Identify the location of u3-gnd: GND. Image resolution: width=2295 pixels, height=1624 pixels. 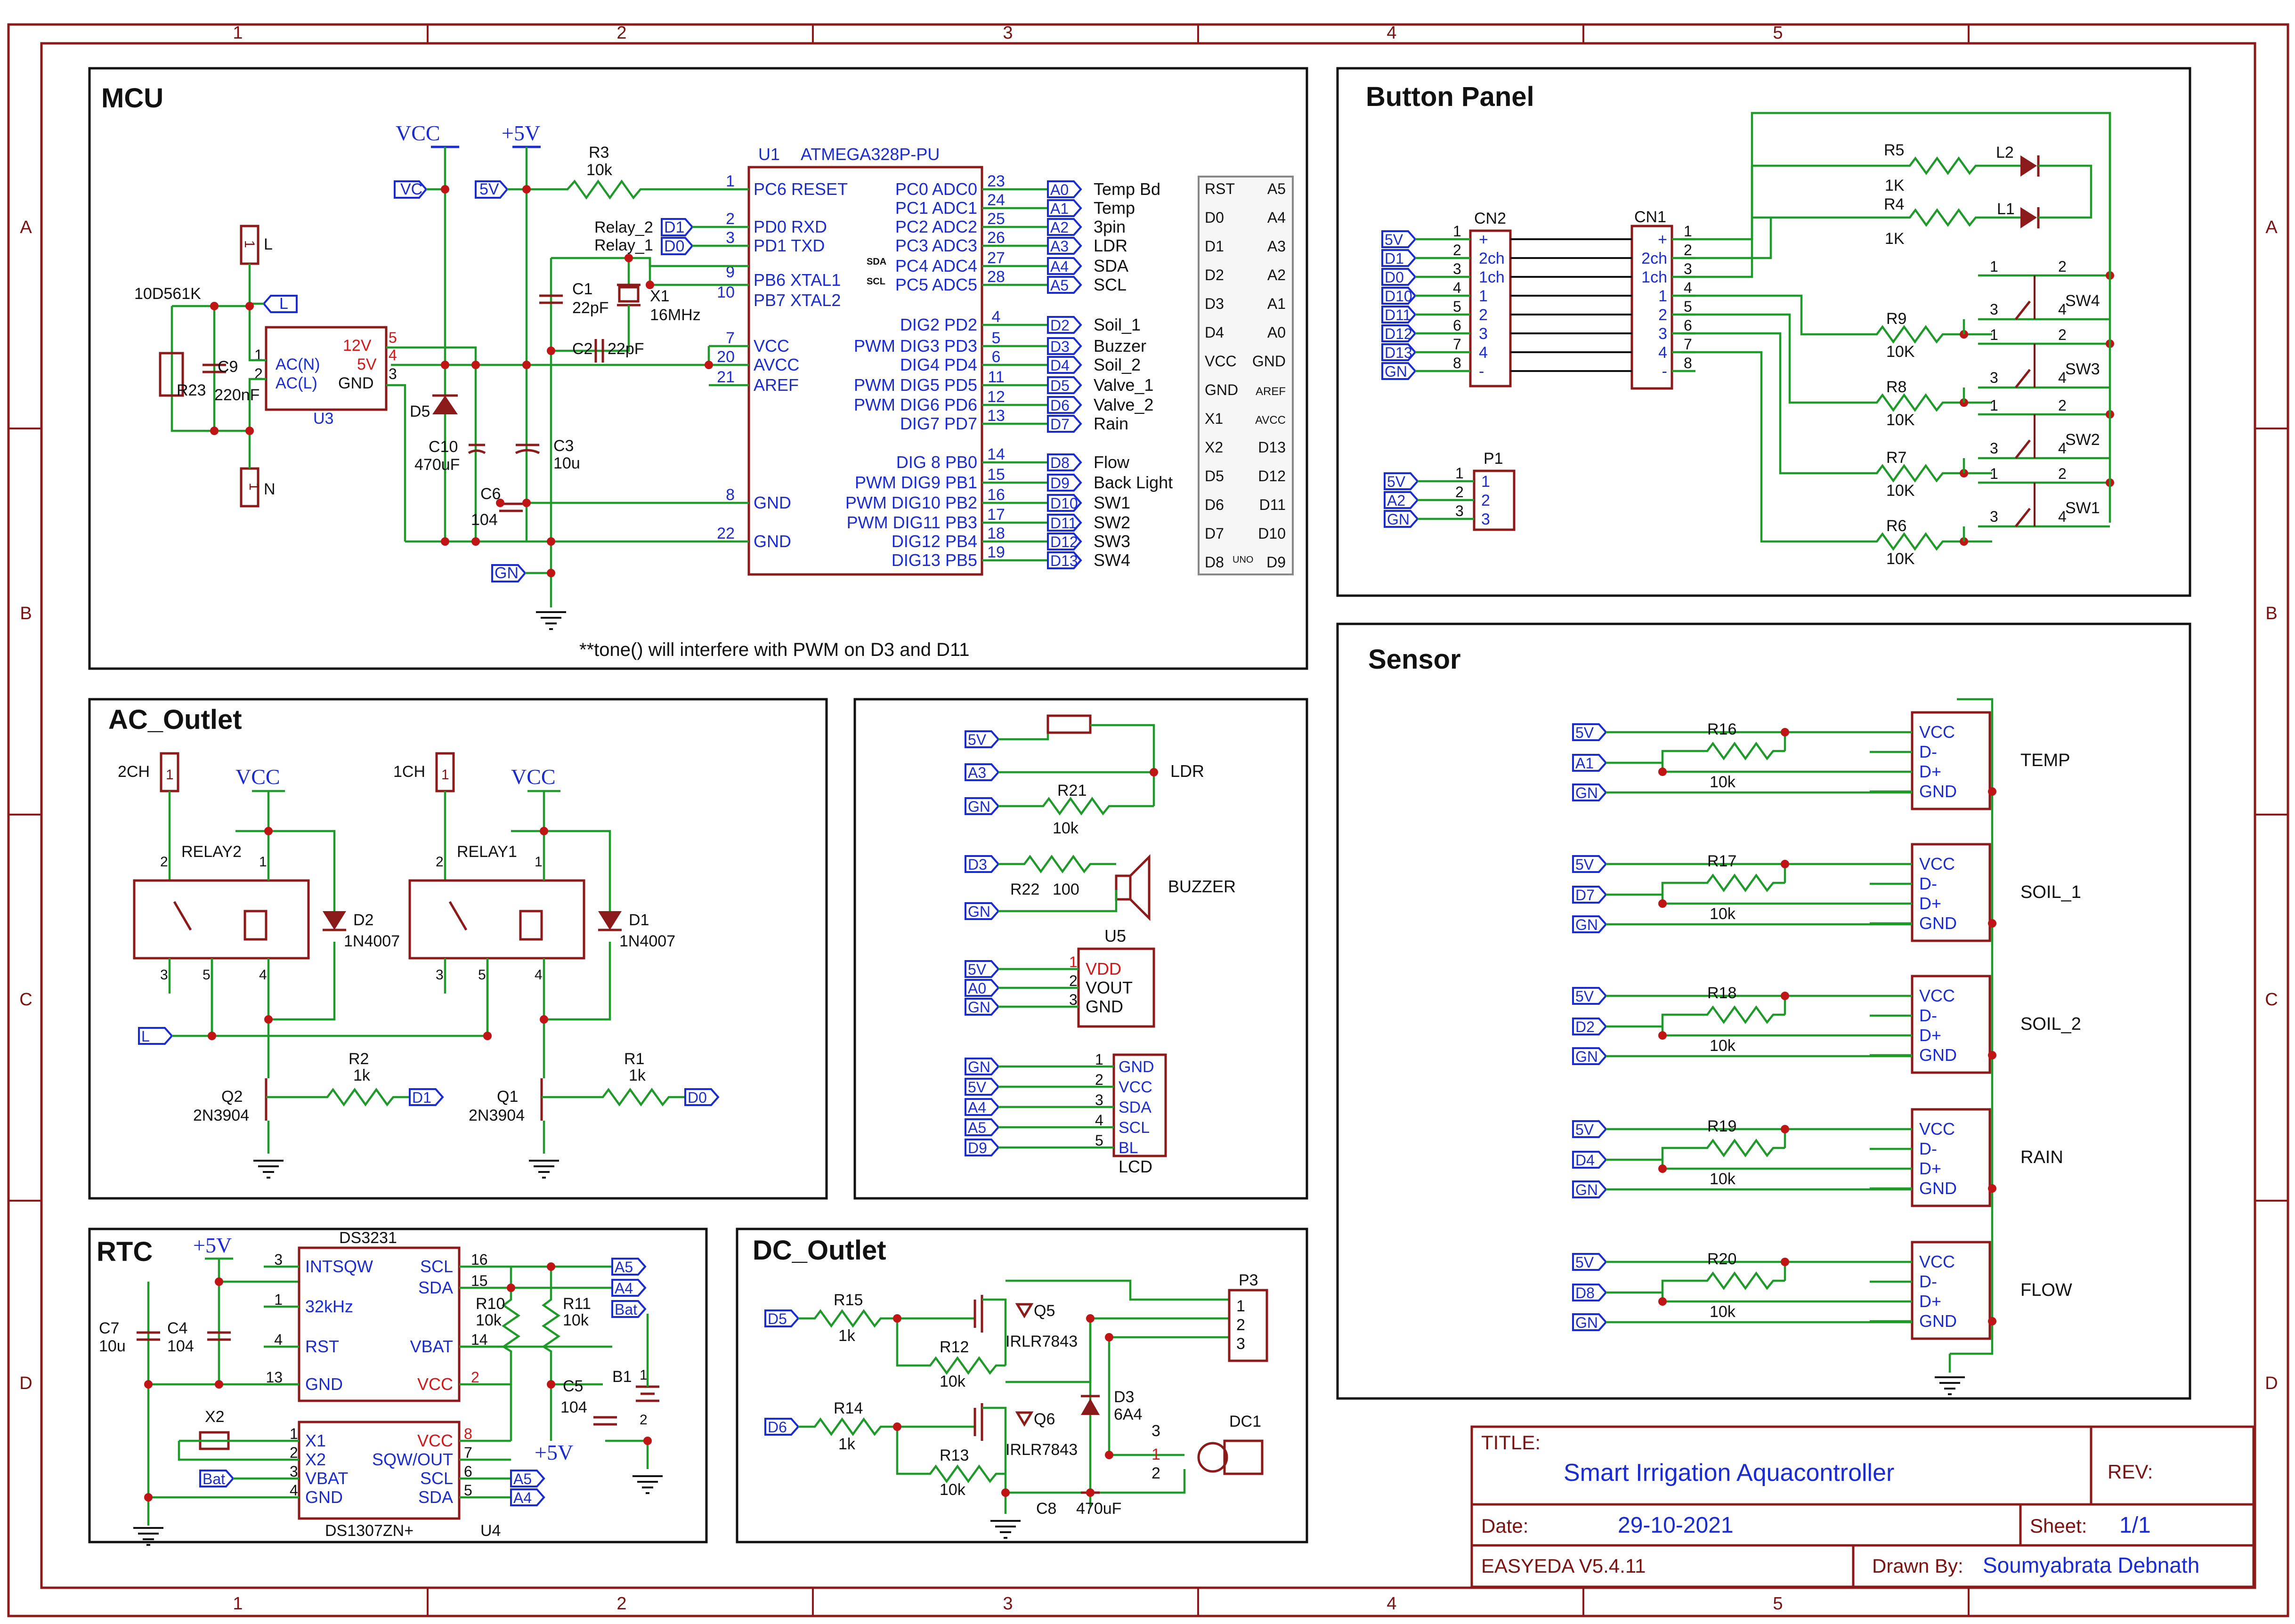
(356, 383).